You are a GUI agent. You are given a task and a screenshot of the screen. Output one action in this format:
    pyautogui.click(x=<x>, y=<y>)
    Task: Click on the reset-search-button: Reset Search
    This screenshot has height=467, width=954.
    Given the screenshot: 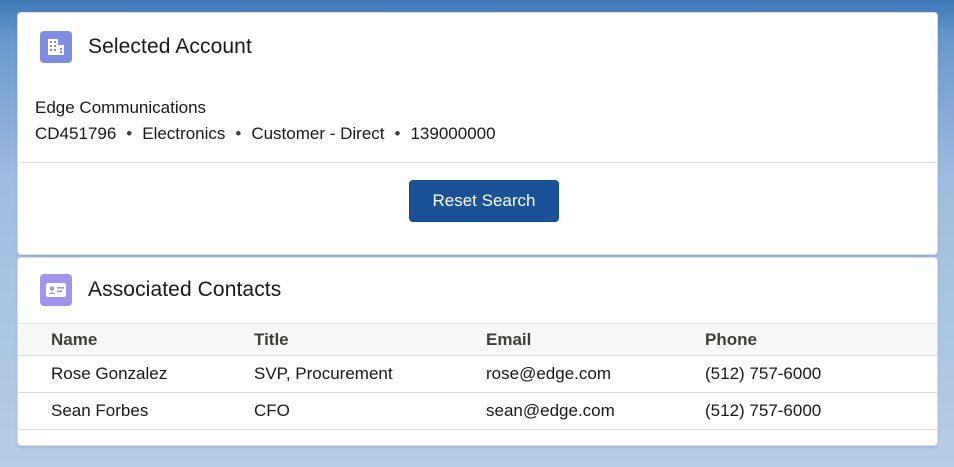 What is the action you would take?
    pyautogui.click(x=484, y=201)
    